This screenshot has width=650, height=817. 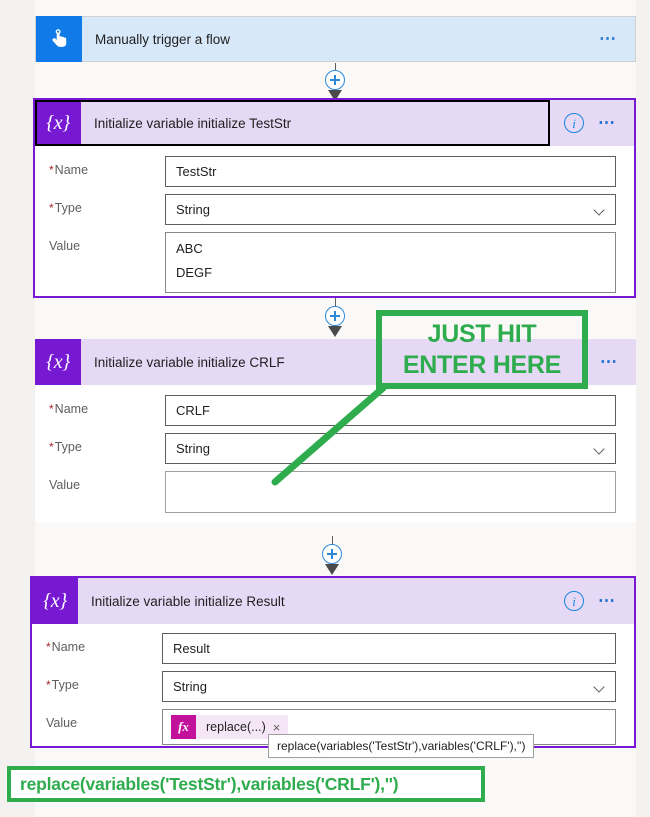 What do you see at coordinates (59, 39) in the screenshot?
I see `tap-hand-icon` at bounding box center [59, 39].